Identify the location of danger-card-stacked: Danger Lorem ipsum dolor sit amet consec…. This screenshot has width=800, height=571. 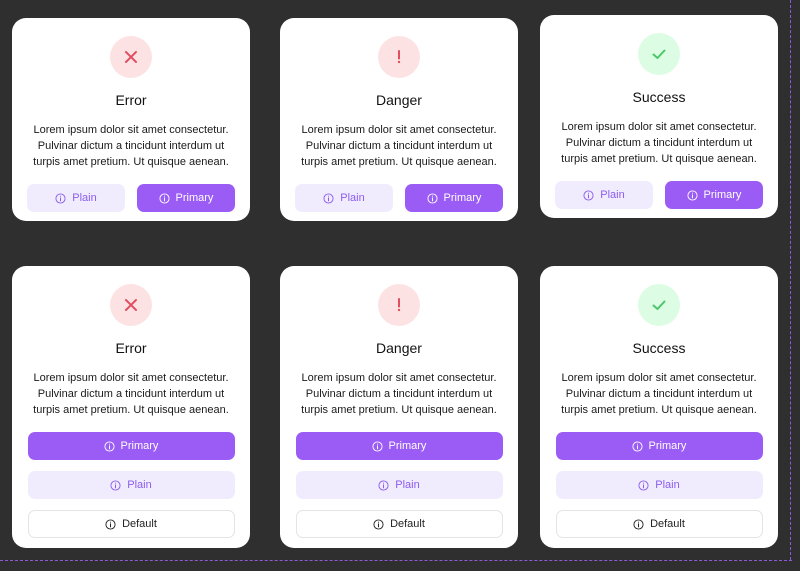
(399, 407).